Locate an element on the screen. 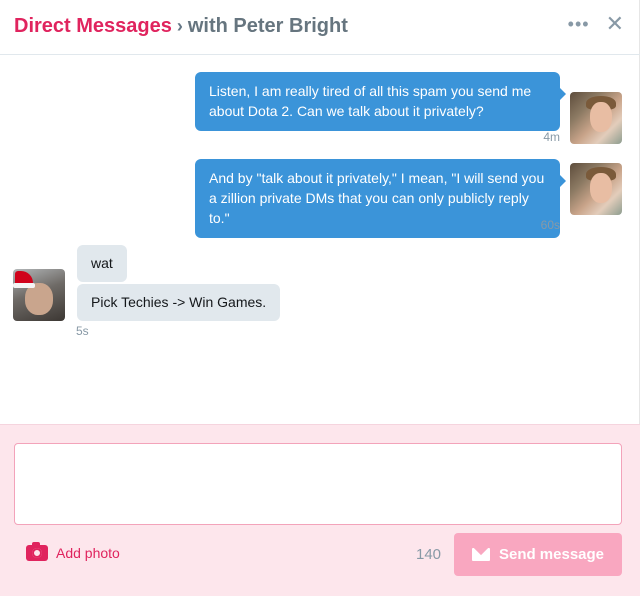 The width and height of the screenshot is (640, 596). message-timestamp: 60s is located at coordinates (550, 225).